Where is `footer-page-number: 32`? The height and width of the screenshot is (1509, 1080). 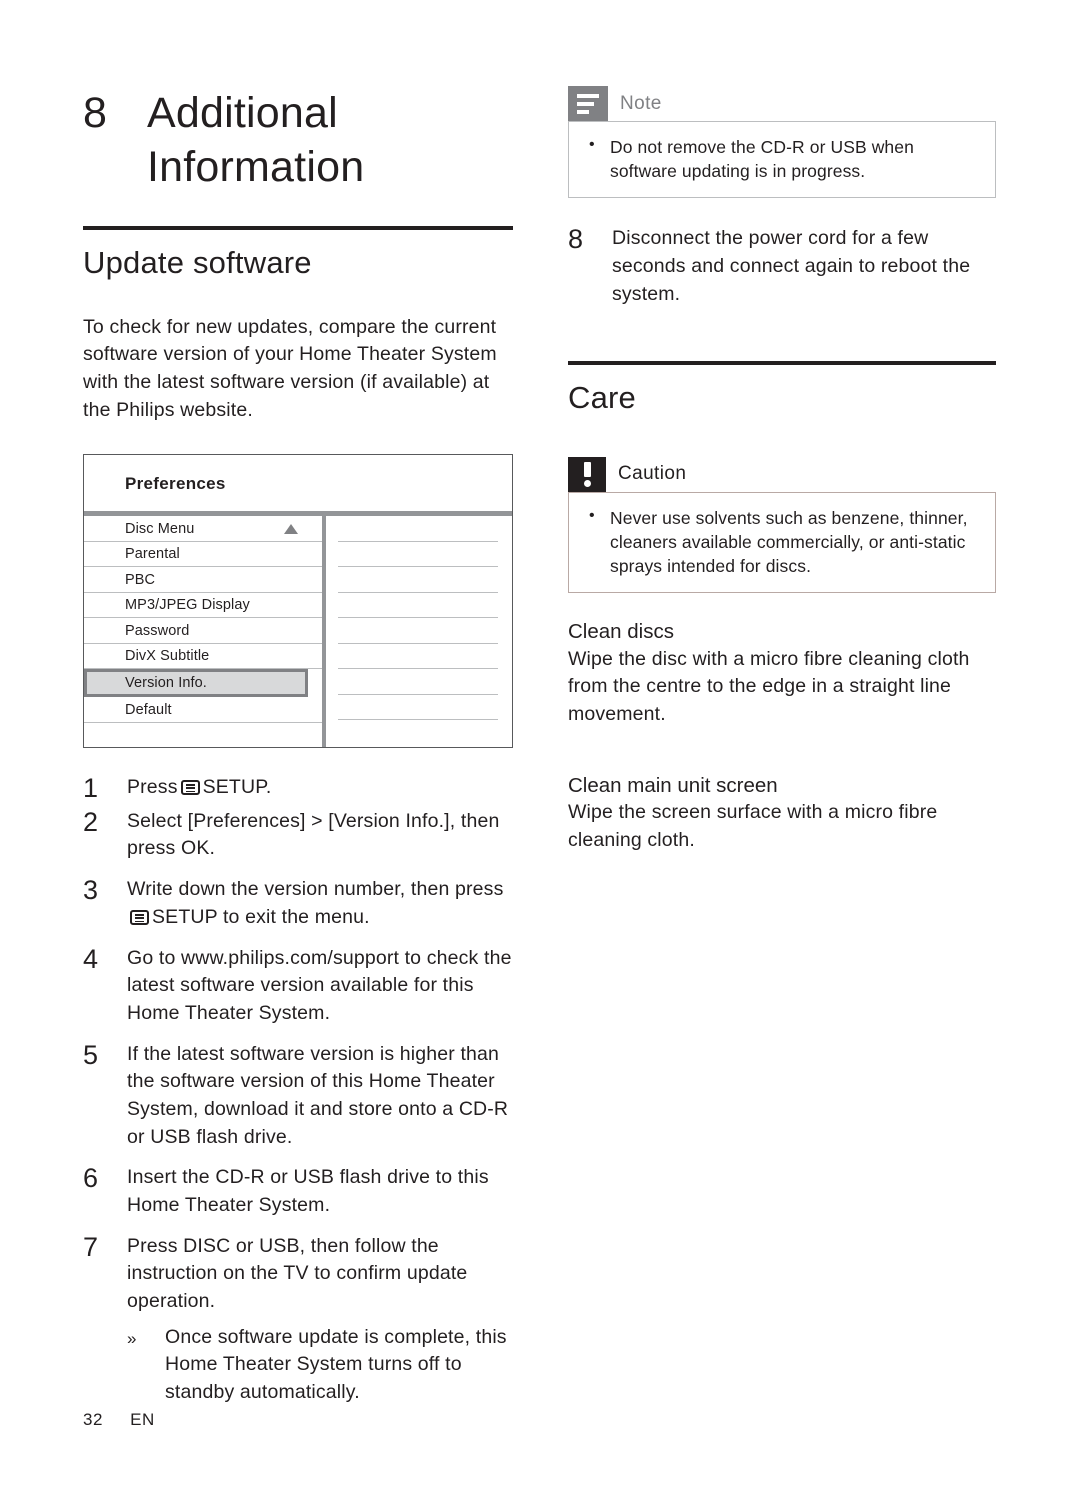
footer-page-number: 32 is located at coordinates (93, 1419).